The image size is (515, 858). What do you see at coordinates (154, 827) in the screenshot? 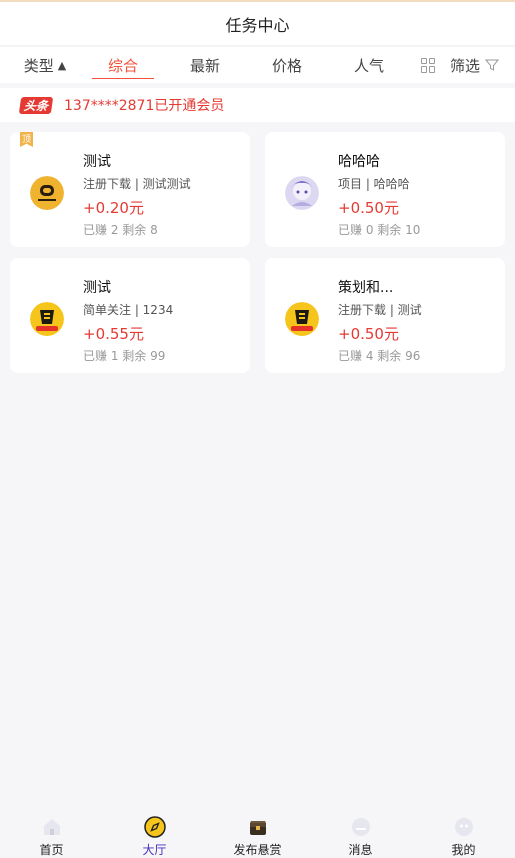
I see `compass-icon` at bounding box center [154, 827].